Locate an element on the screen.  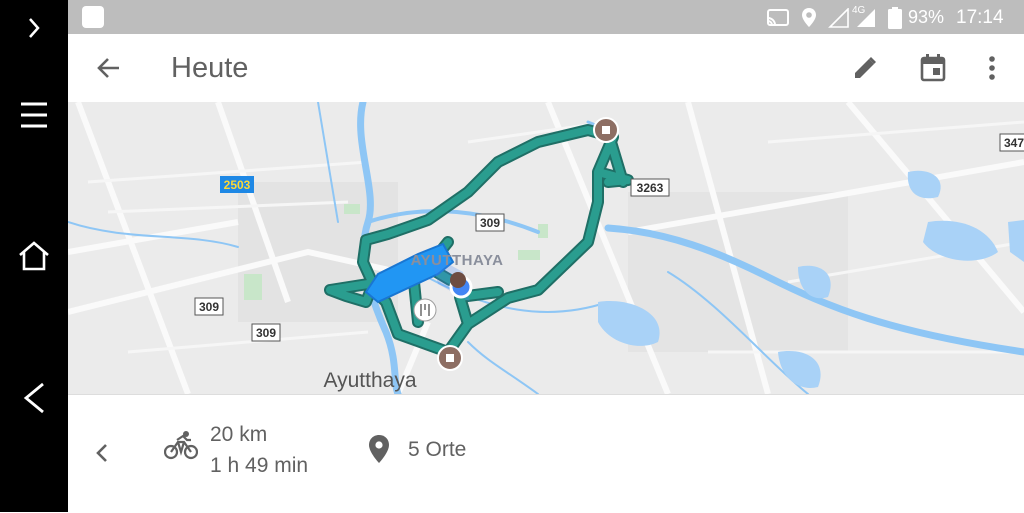
arrow-left-icon is located at coordinates (108, 68).